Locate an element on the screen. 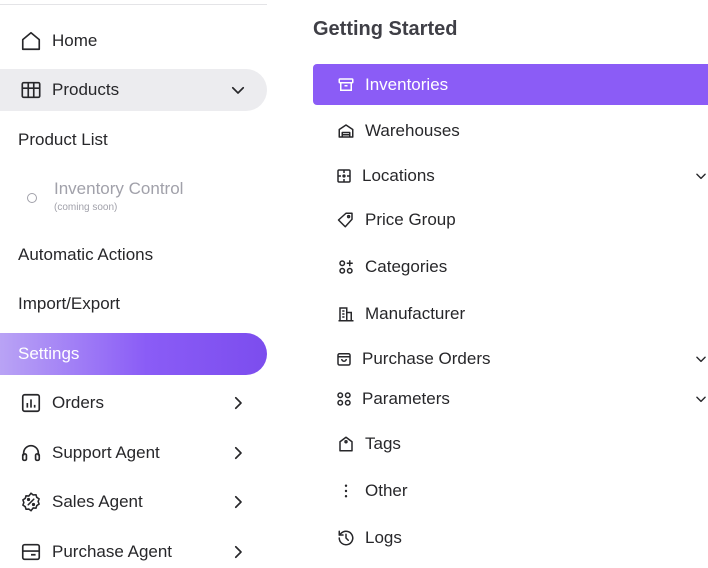 This screenshot has width=708, height=568. home-icon is located at coordinates (31, 41).